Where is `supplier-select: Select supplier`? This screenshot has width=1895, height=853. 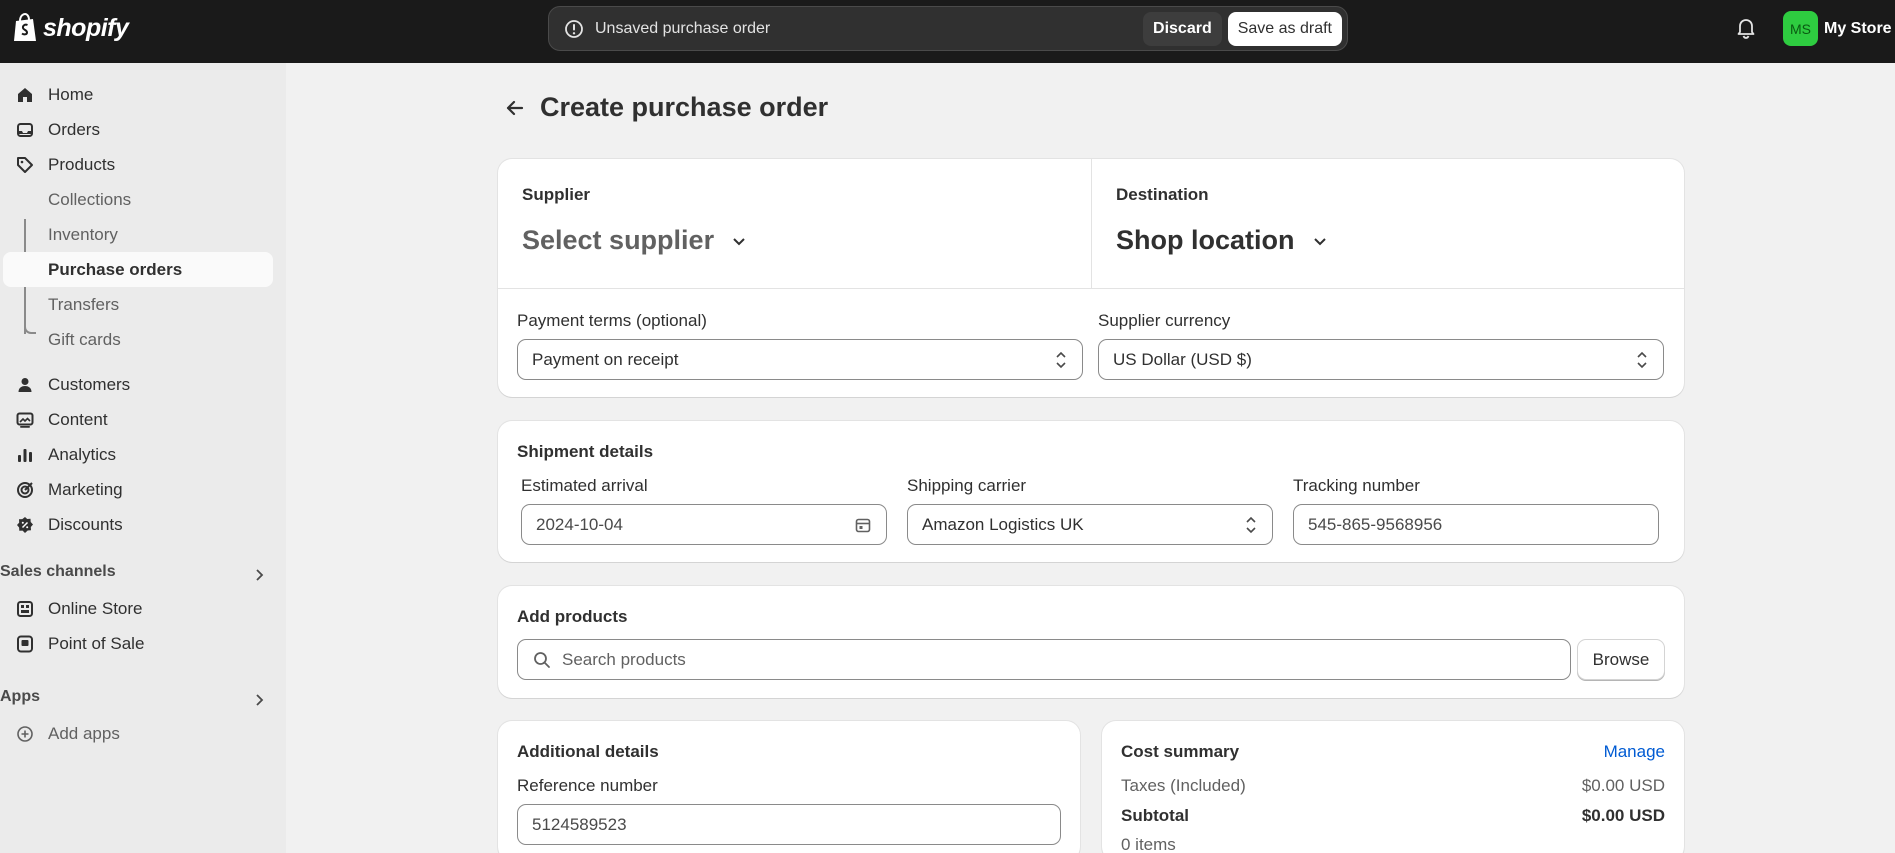 supplier-select: Select supplier is located at coordinates (635, 240).